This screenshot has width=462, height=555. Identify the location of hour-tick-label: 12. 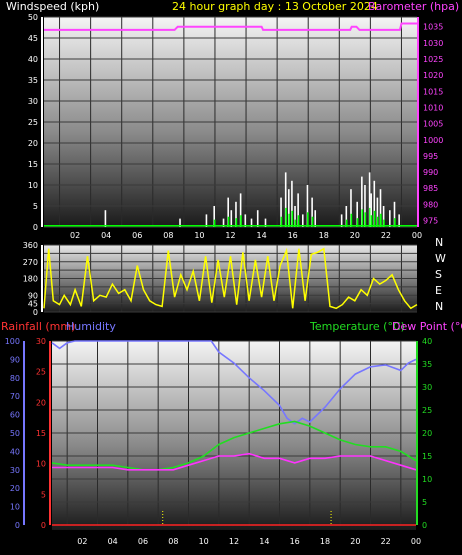
(230, 235).